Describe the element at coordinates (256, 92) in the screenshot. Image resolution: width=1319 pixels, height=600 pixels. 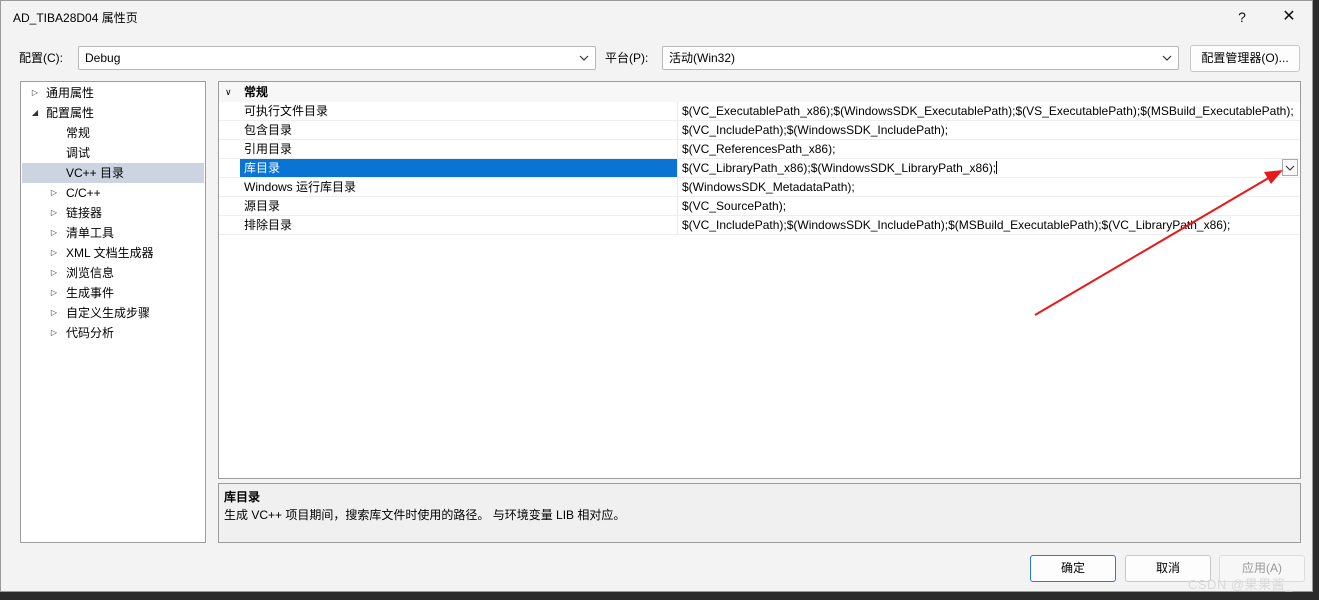
I see `category-title: 常规` at that location.